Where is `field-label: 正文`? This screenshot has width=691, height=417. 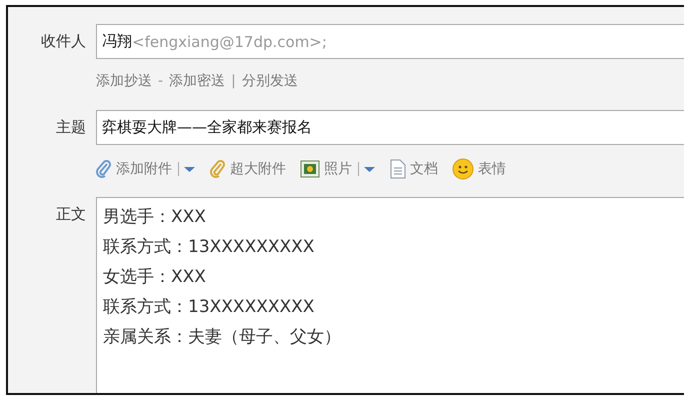 field-label: 正文 is located at coordinates (71, 214).